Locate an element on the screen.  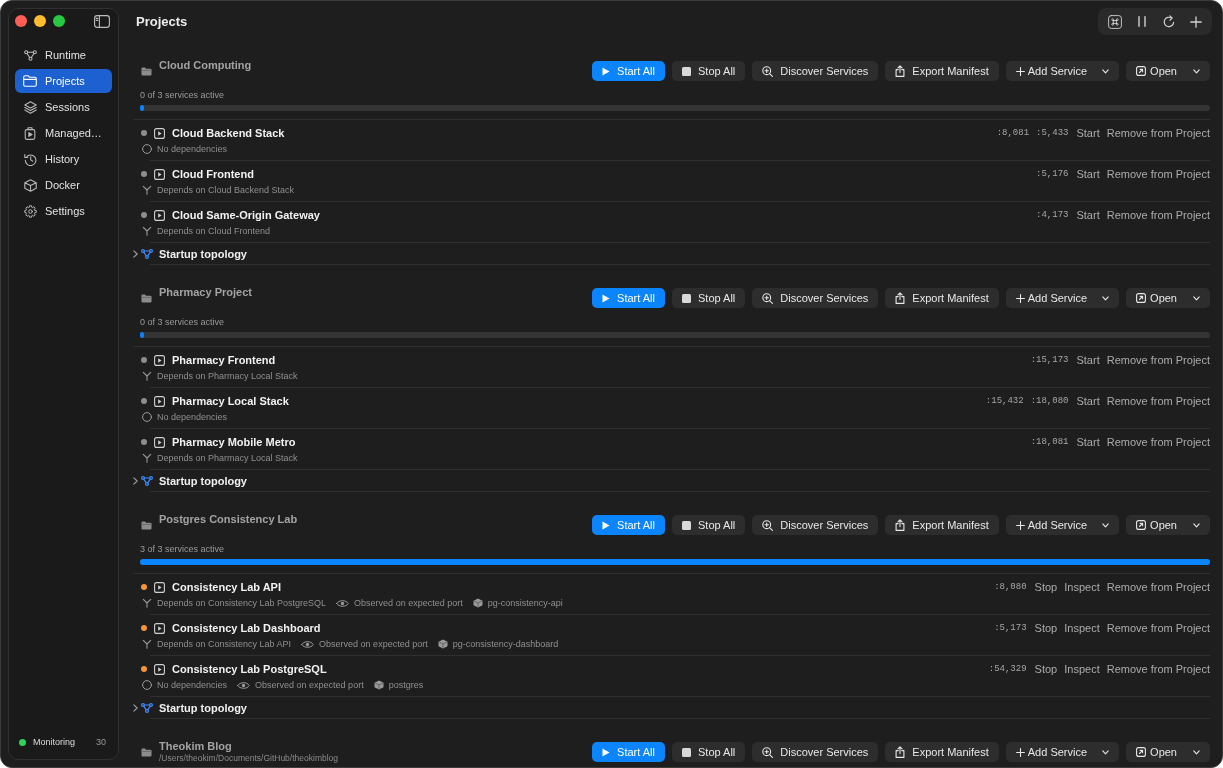
command-key-icon is located at coordinates (1114, 21).